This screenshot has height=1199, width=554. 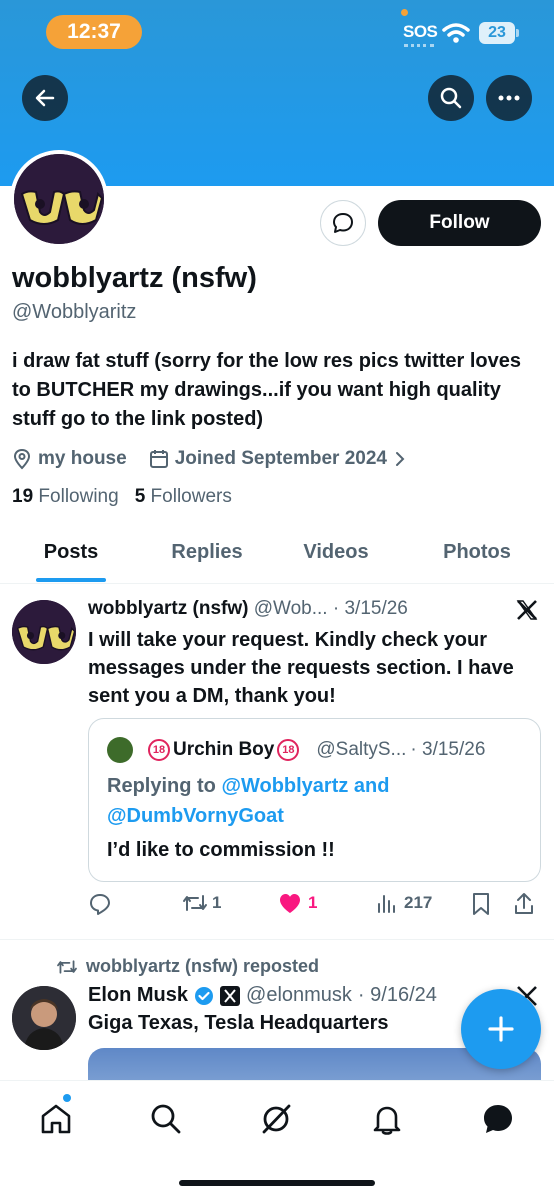 I want to click on more-options-button, so click(x=509, y=98).